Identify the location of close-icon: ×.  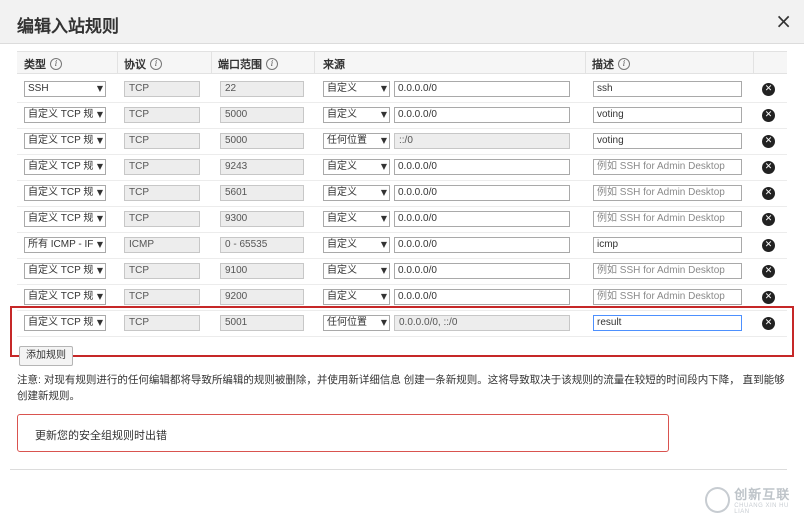
(783, 21).